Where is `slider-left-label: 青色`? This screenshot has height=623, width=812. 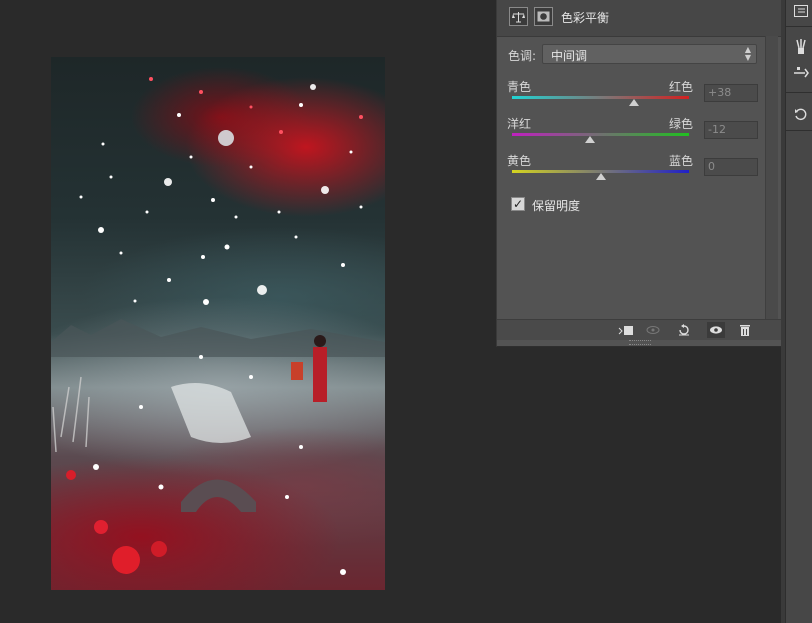
slider-left-label: 青色 is located at coordinates (519, 87).